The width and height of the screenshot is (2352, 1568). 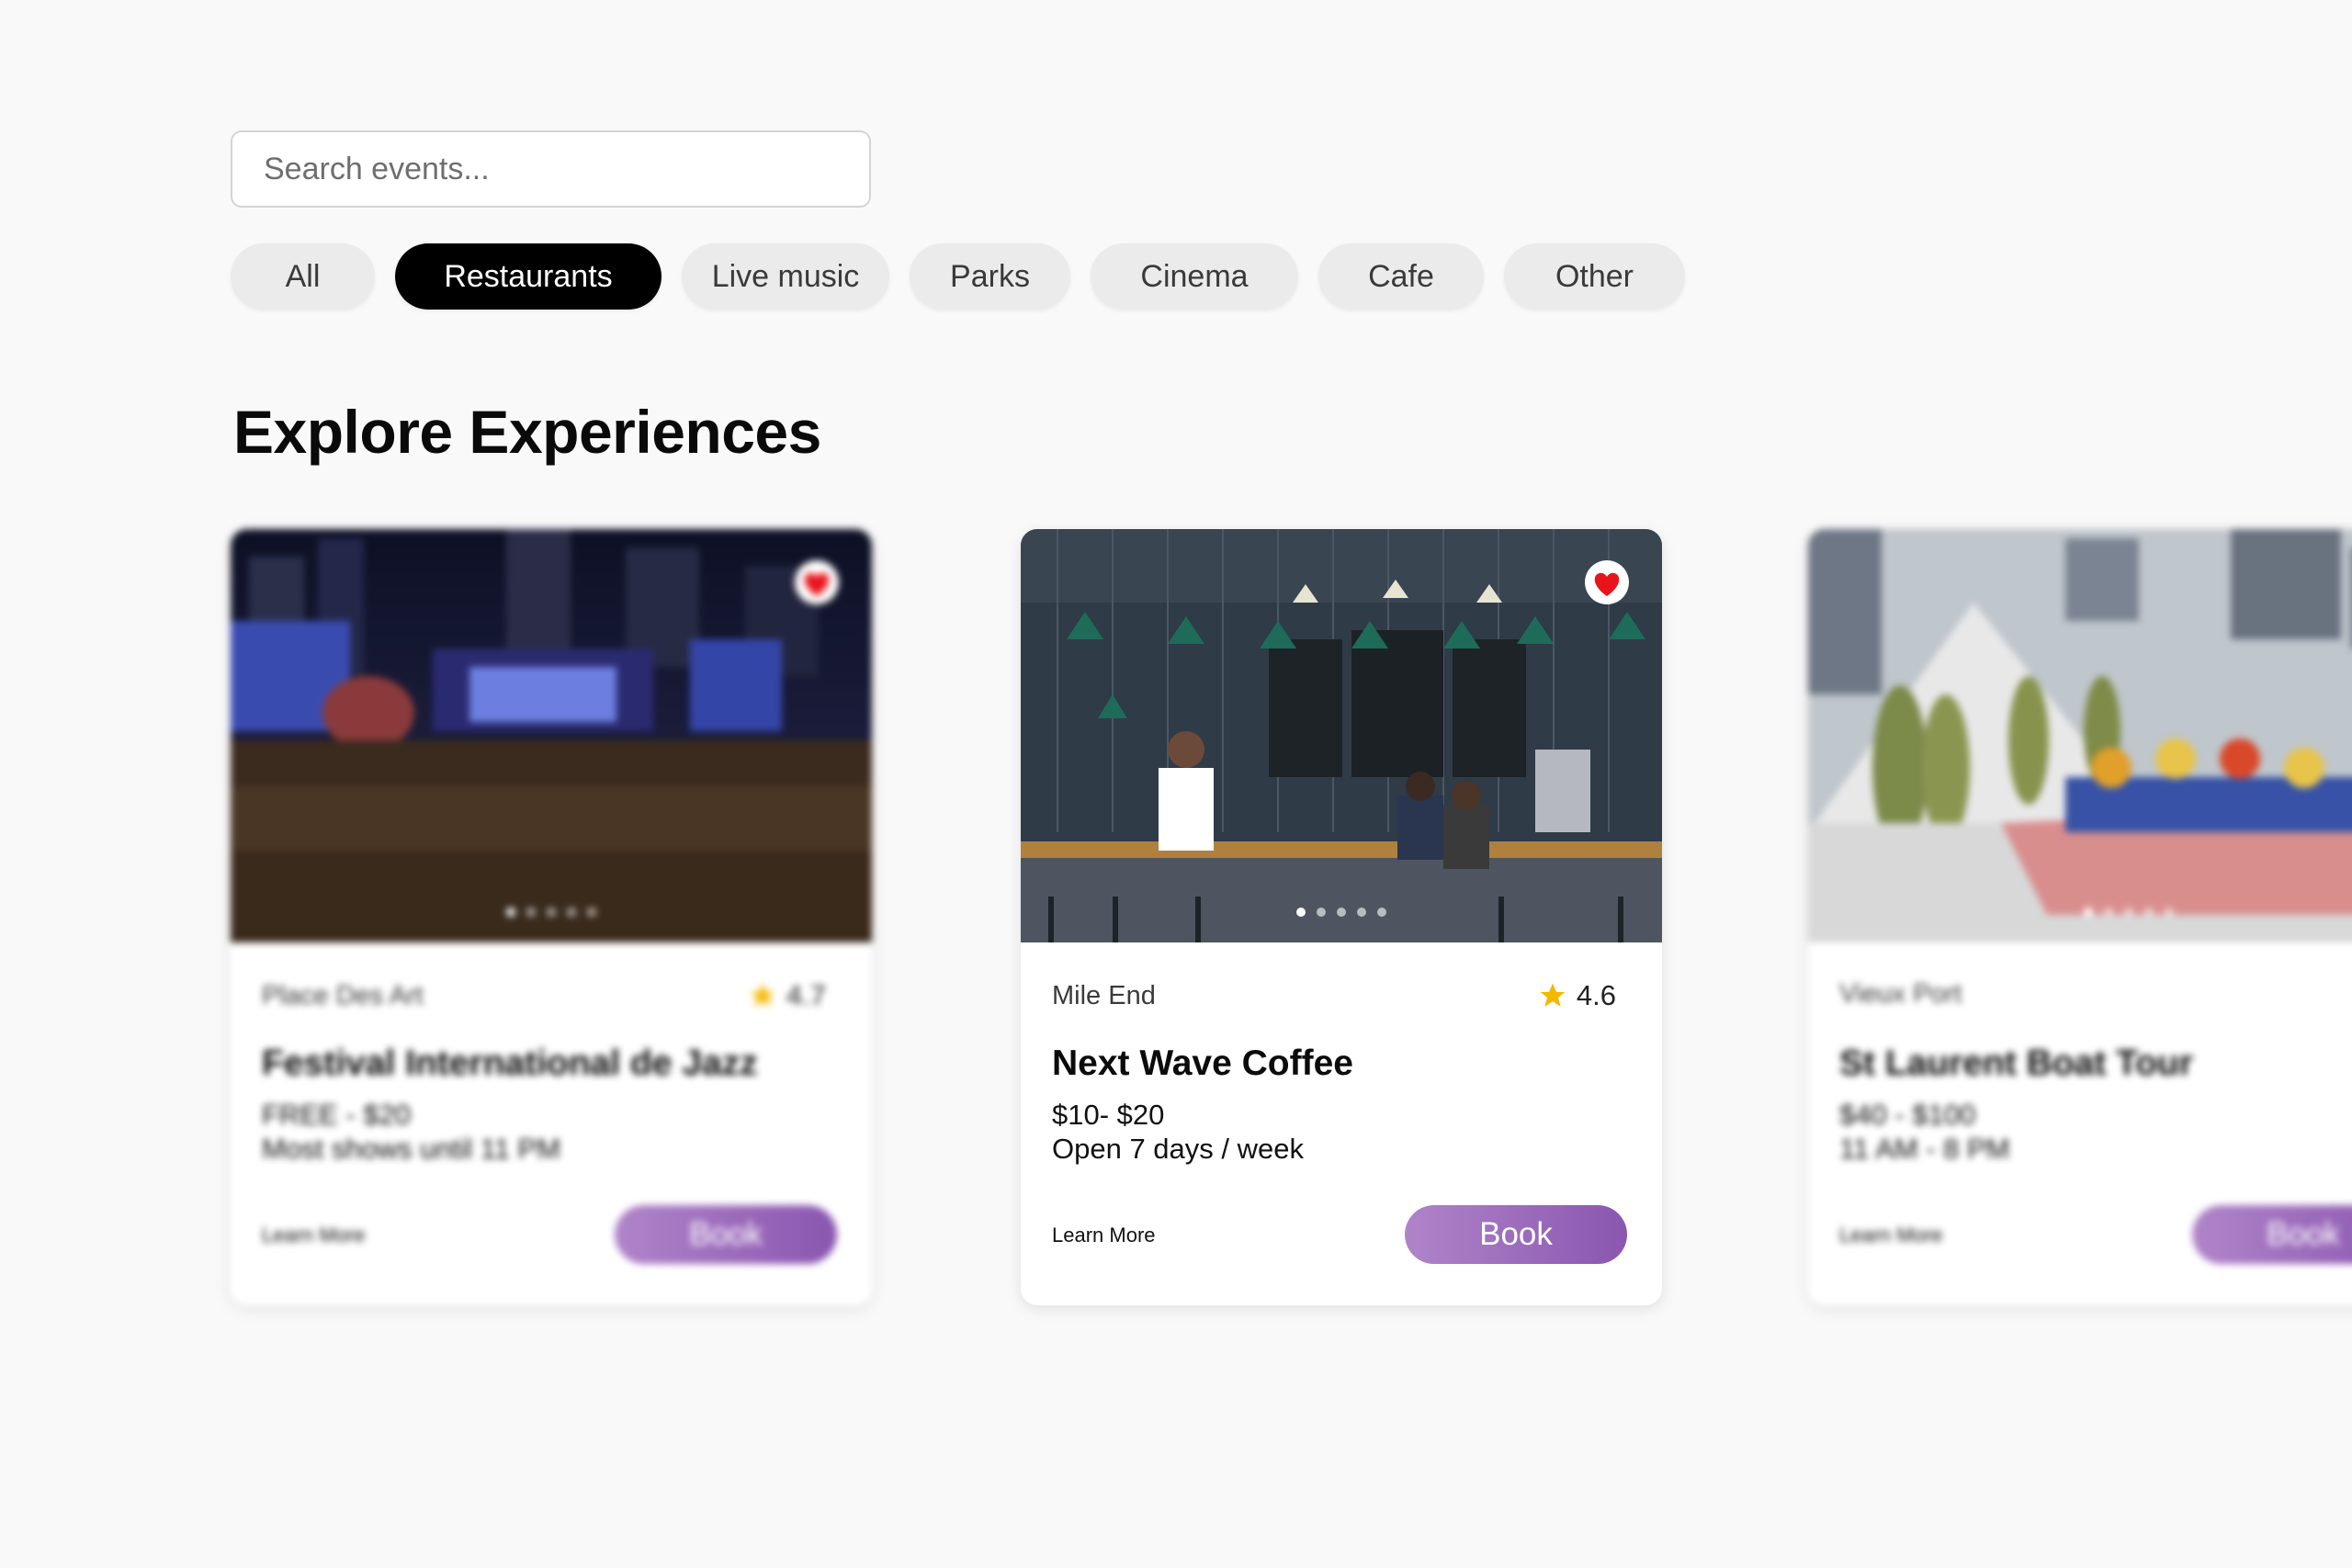 What do you see at coordinates (1108, 1115) in the screenshot?
I see `card-price: $10- $20` at bounding box center [1108, 1115].